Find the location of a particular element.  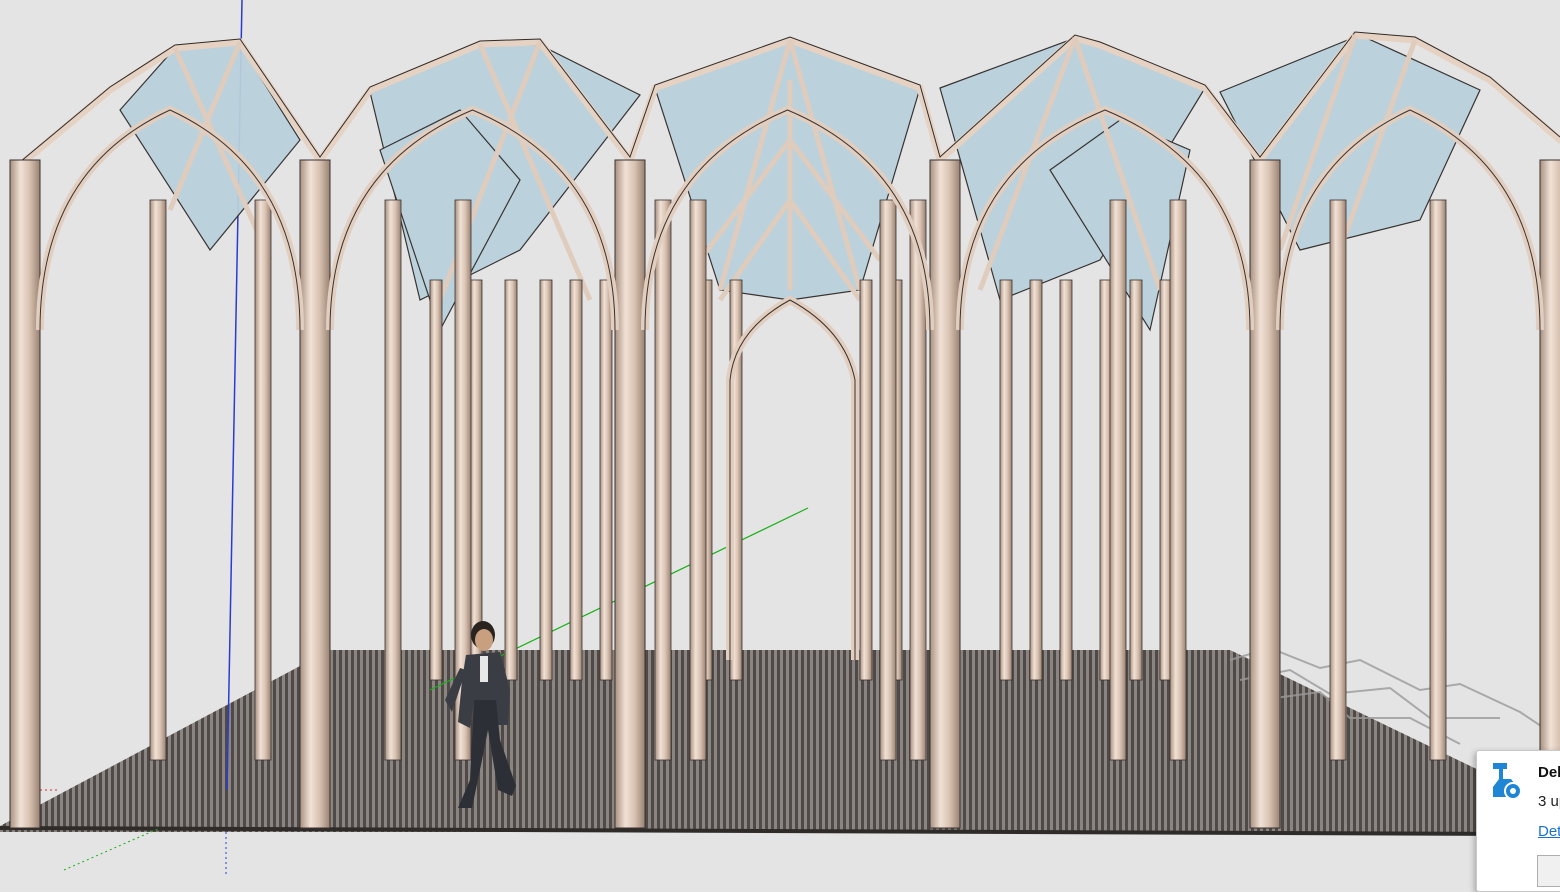

notification-body: 3 up is located at coordinates (1549, 801).